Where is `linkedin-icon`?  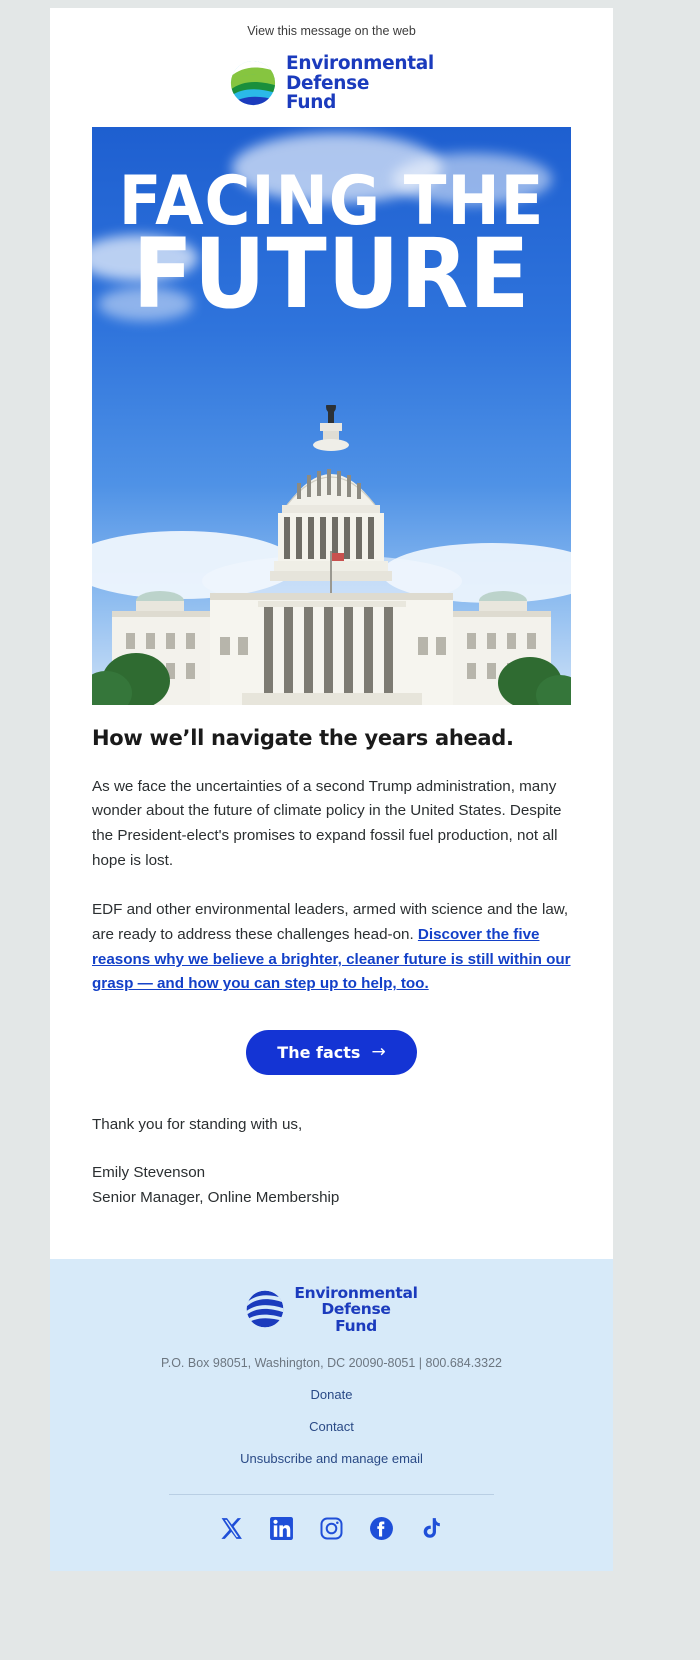 linkedin-icon is located at coordinates (281, 1528).